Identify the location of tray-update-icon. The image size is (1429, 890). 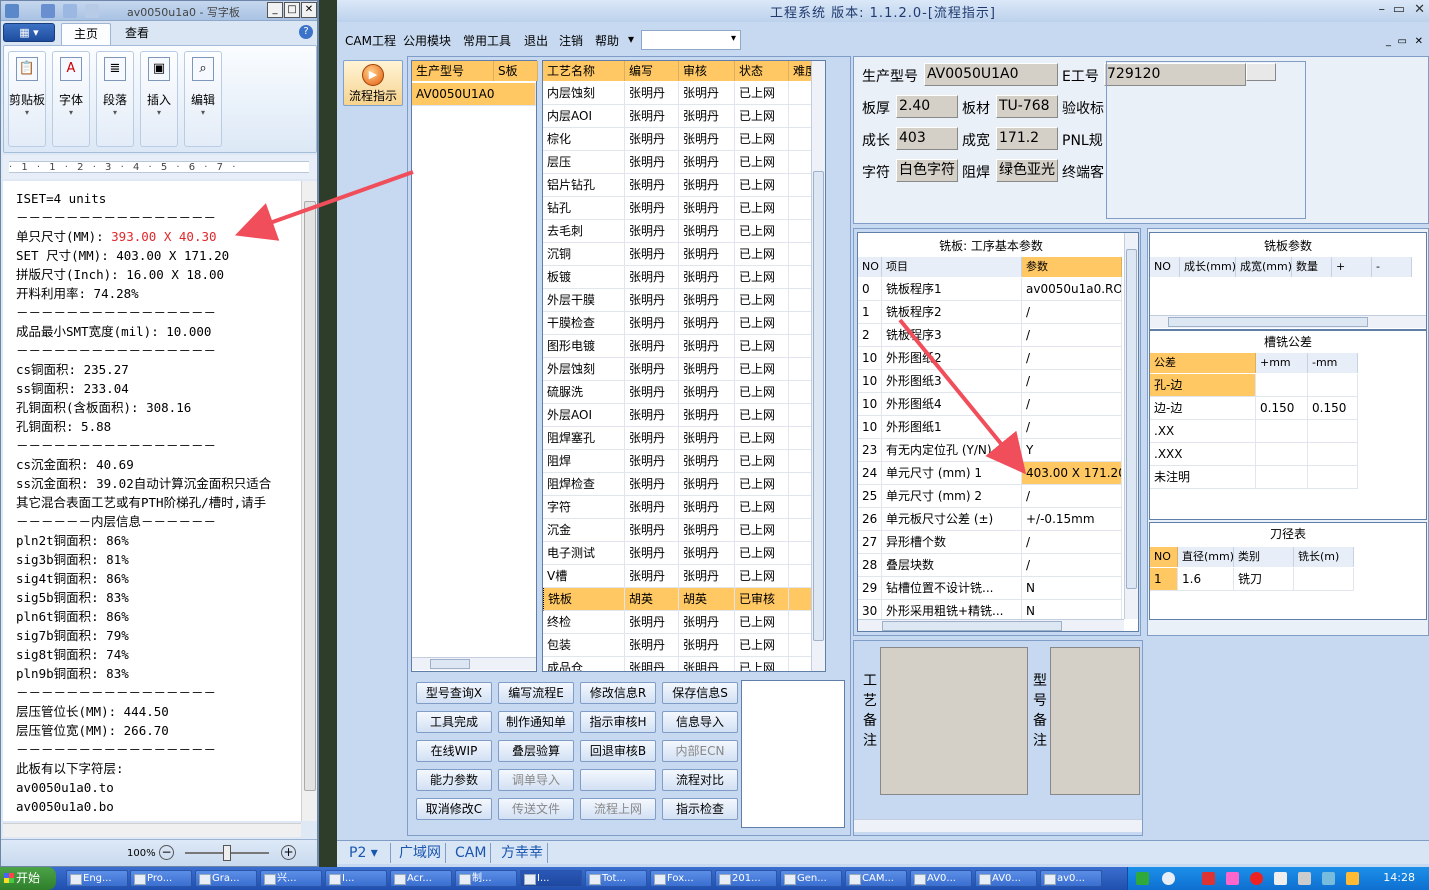
(1256, 878).